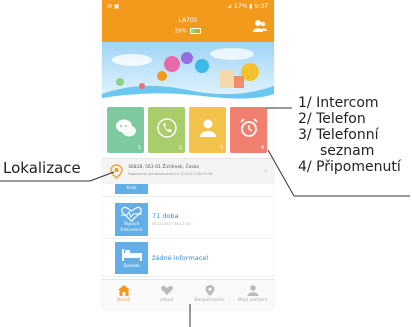 The image size is (412, 327). What do you see at coordinates (338, 103) in the screenshot?
I see `annotation-item: 1/ Intercom` at bounding box center [338, 103].